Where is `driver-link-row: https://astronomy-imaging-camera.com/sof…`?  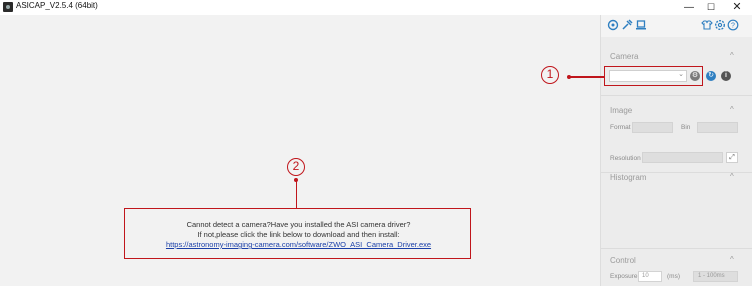 driver-link-row: https://astronomy-imaging-camera.com/sof… is located at coordinates (298, 244).